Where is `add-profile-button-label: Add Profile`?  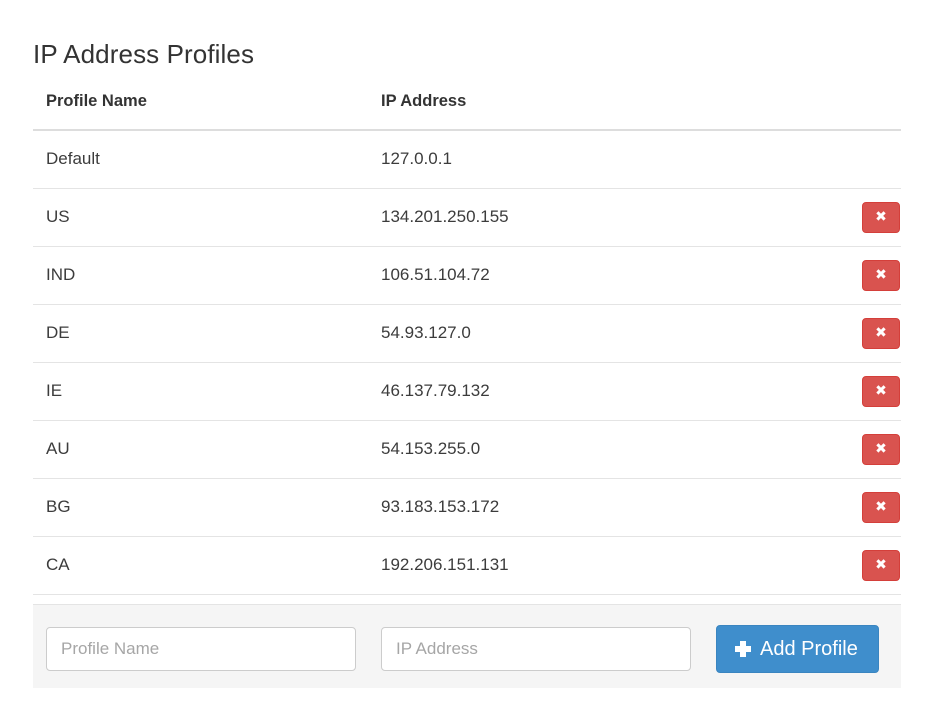 add-profile-button-label: Add Profile is located at coordinates (809, 649).